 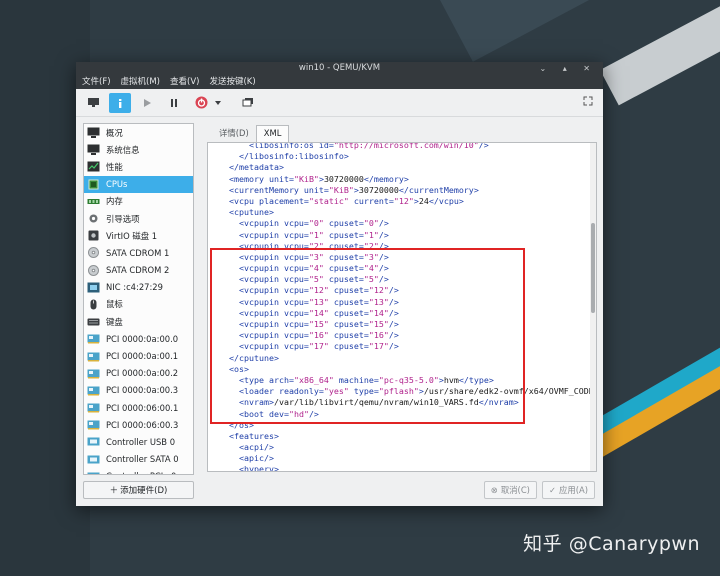 I want to click on xml-line: <os>, so click(x=407, y=369).